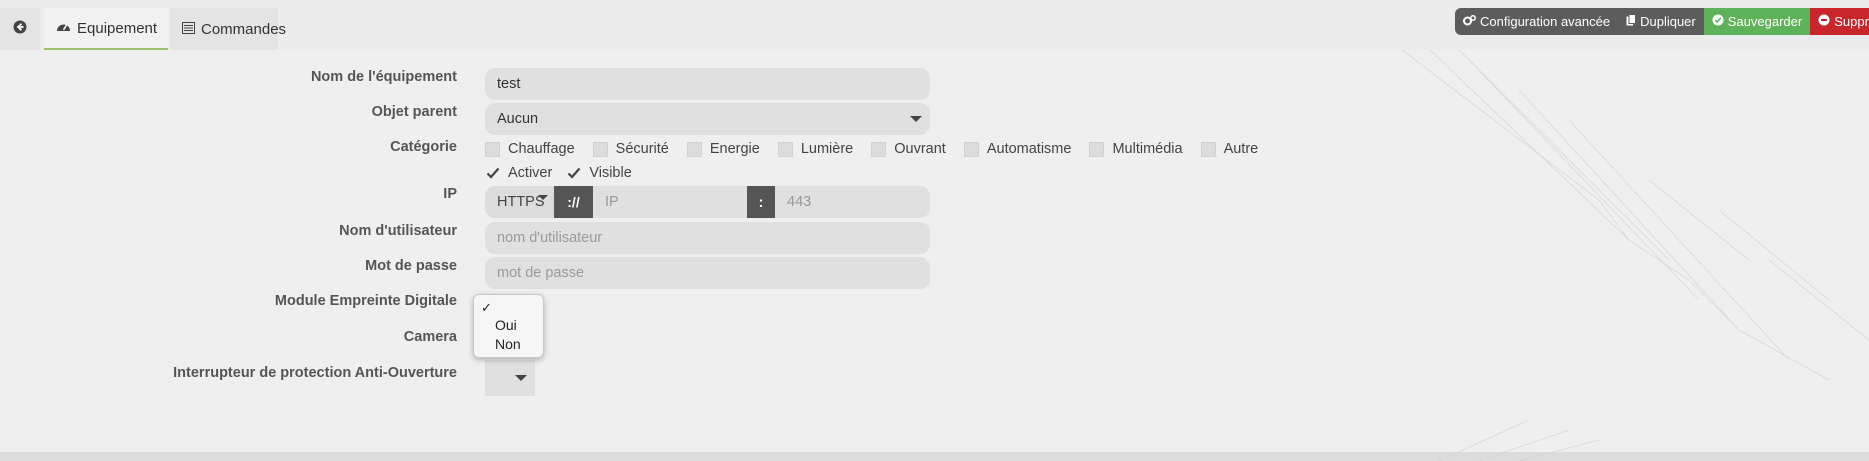  I want to click on category-checkbox-securite: Sécurité, so click(630, 149).